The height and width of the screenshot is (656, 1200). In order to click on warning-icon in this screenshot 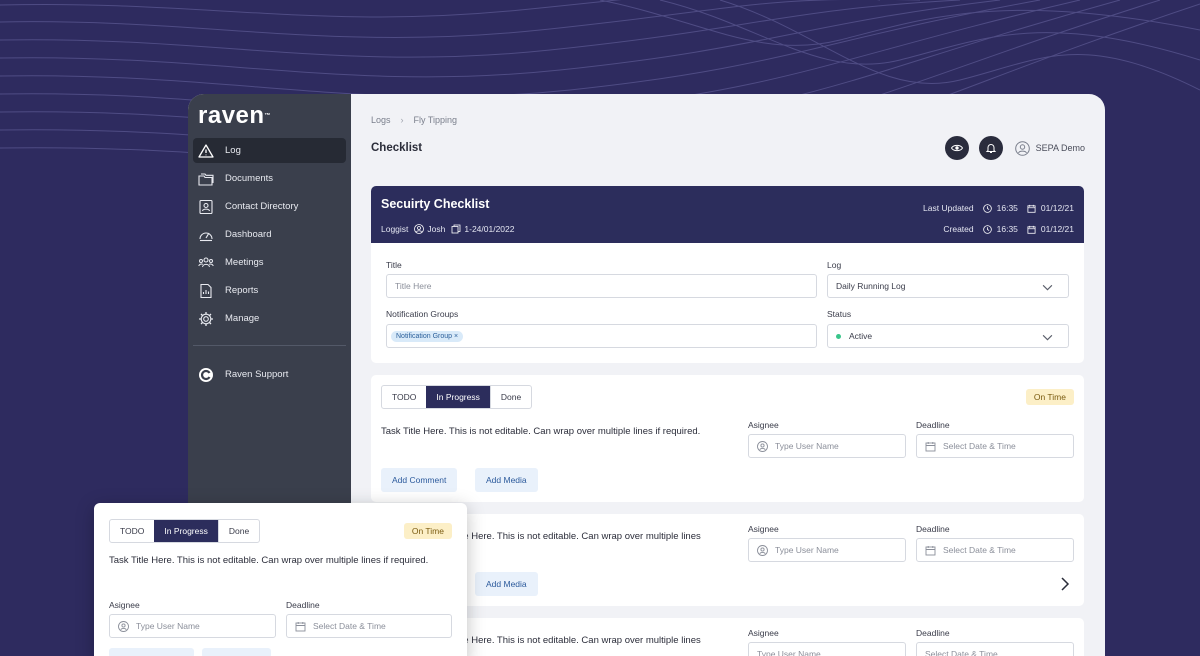, I will do `click(206, 150)`.